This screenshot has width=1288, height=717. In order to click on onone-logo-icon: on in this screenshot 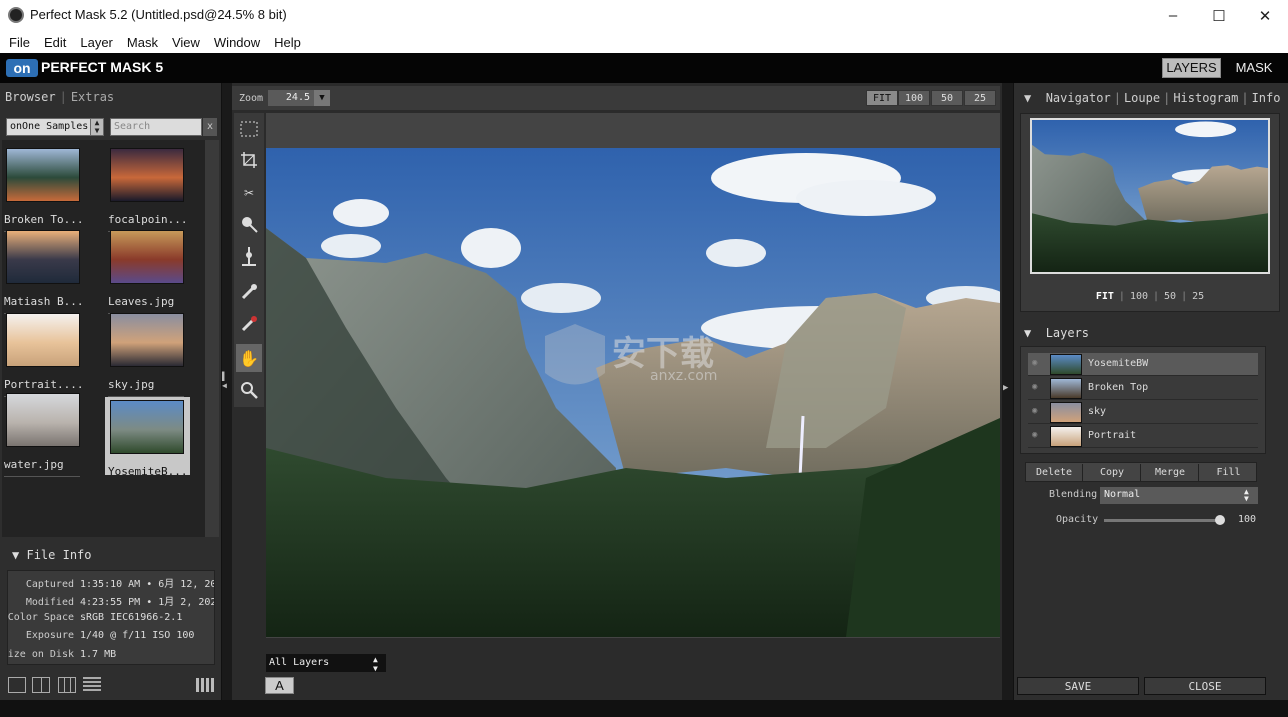, I will do `click(22, 68)`.